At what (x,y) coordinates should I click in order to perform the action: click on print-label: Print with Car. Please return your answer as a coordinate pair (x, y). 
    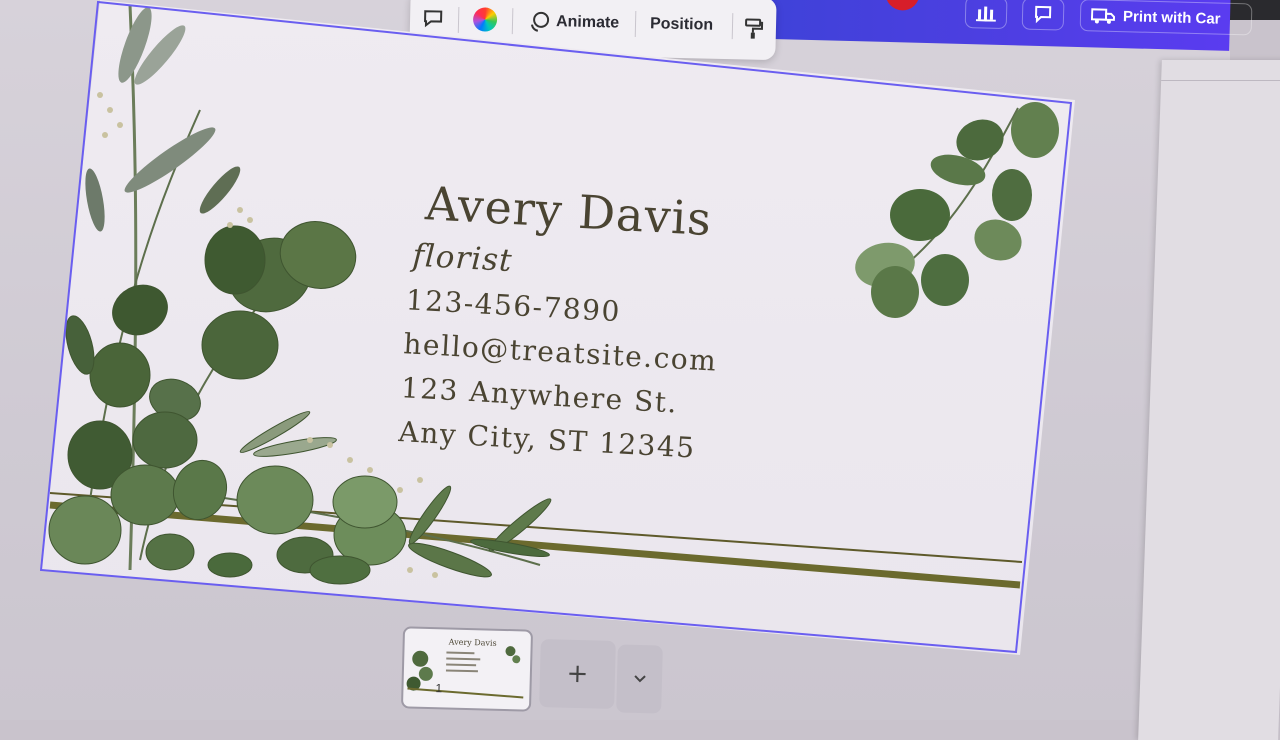
    Looking at the image, I should click on (1171, 17).